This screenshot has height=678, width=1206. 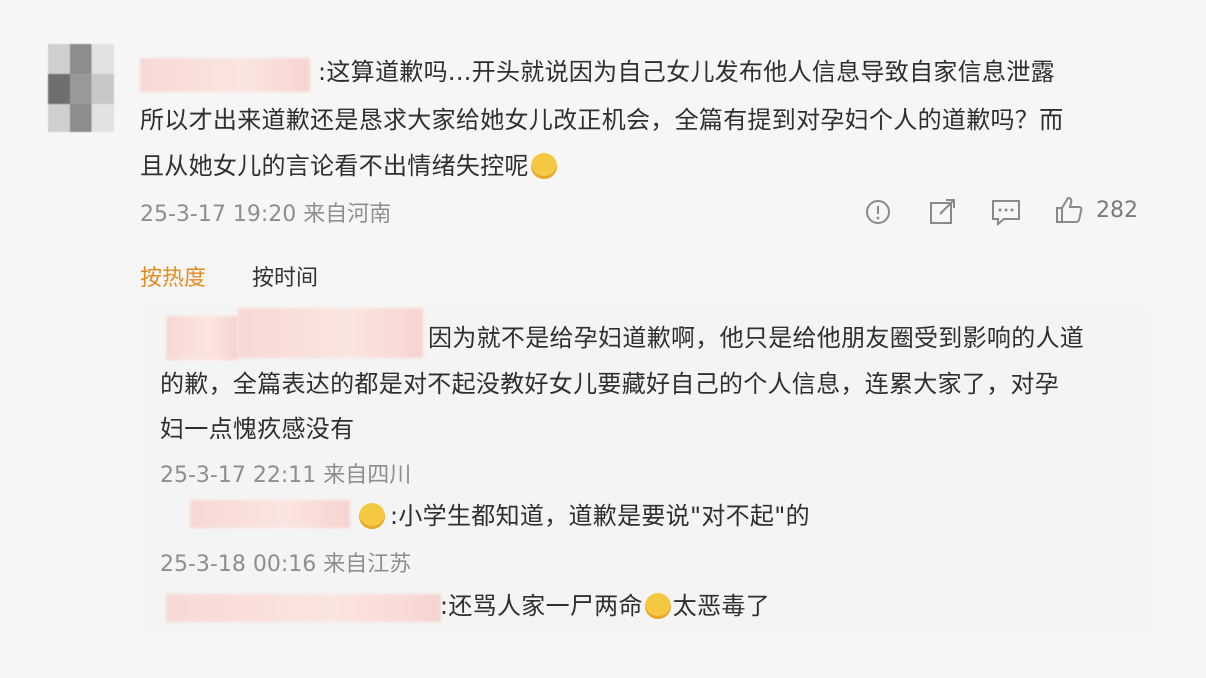 What do you see at coordinates (721, 606) in the screenshot?
I see `reply-3-text-b: 太恶毒了` at bounding box center [721, 606].